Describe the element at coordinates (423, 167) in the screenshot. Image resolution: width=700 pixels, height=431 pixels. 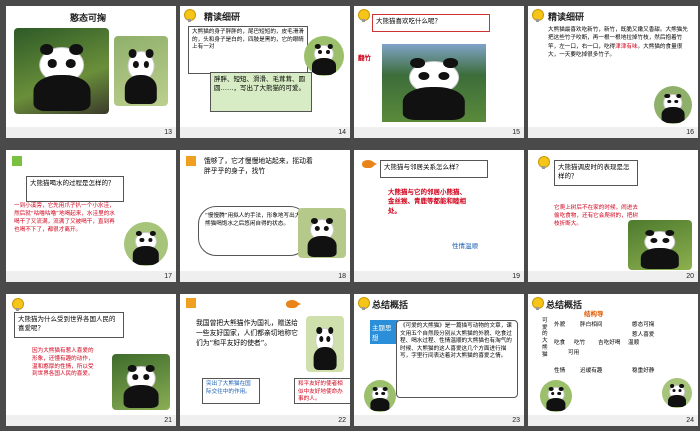
I see `question-text: 大熊猫与邻居关系怎么样？` at that location.